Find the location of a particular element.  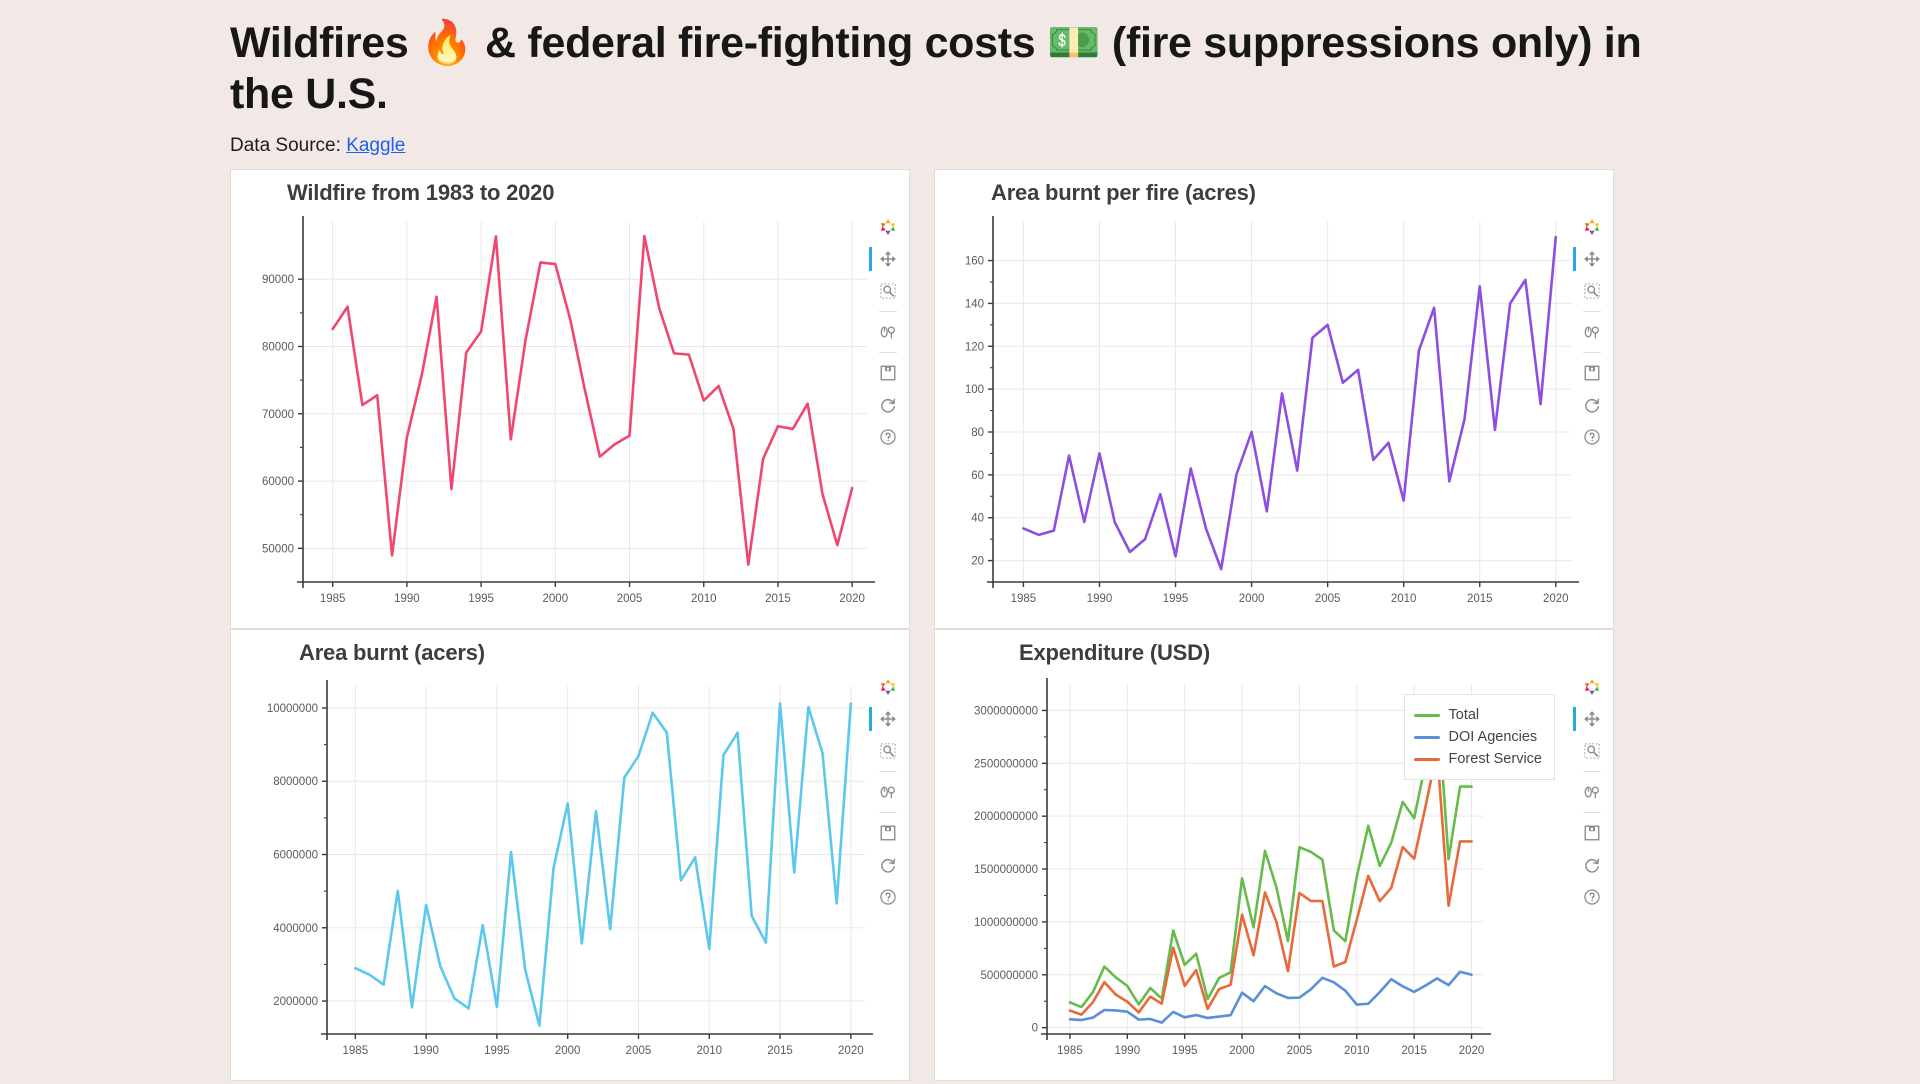

legend-label-doi: DOI Agencies is located at coordinates (1493, 737).